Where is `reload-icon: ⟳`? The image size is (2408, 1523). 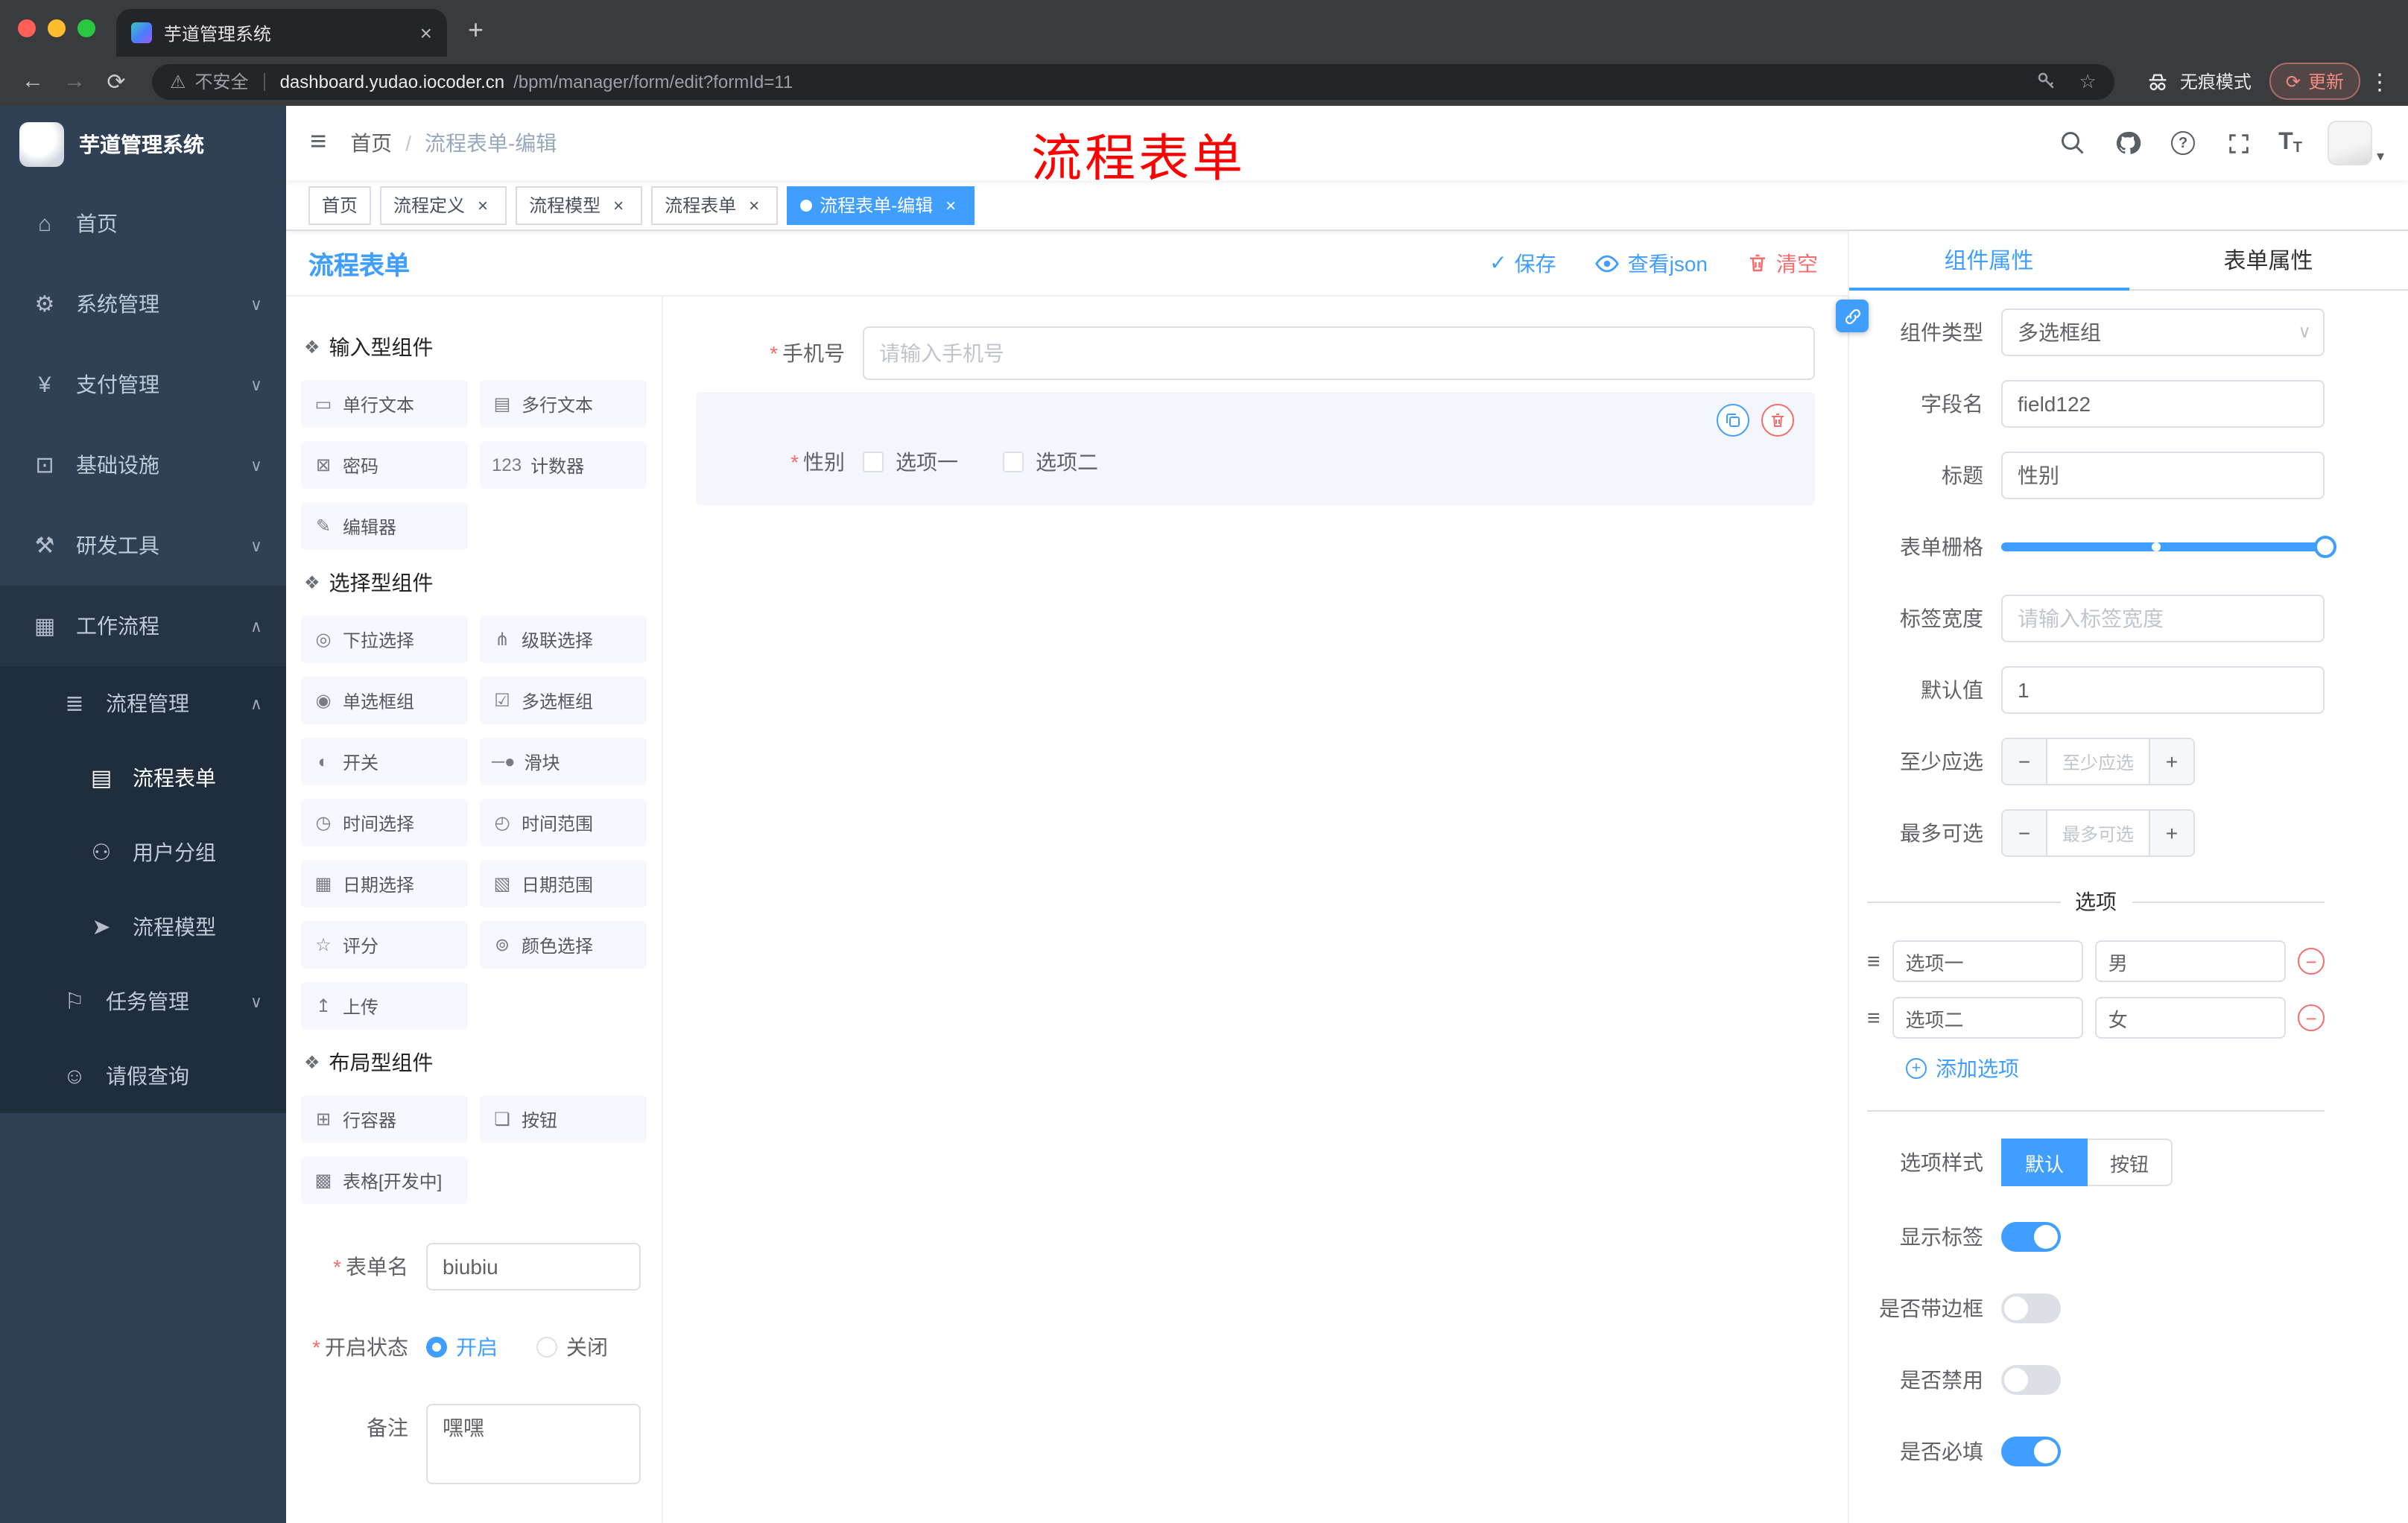 reload-icon: ⟳ is located at coordinates (116, 81).